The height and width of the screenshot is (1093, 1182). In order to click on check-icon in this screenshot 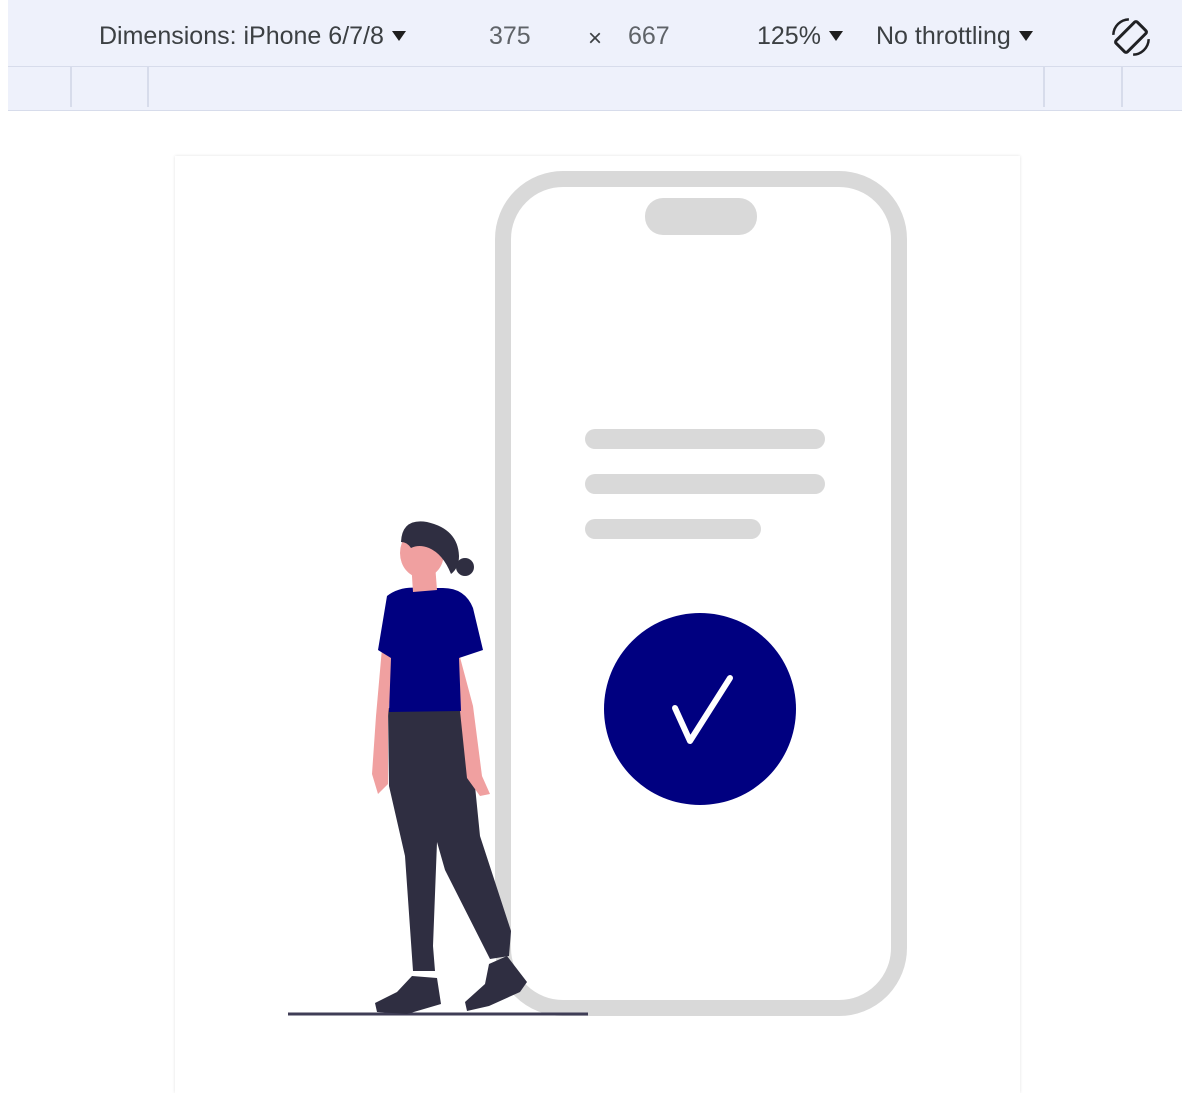, I will do `click(700, 709)`.